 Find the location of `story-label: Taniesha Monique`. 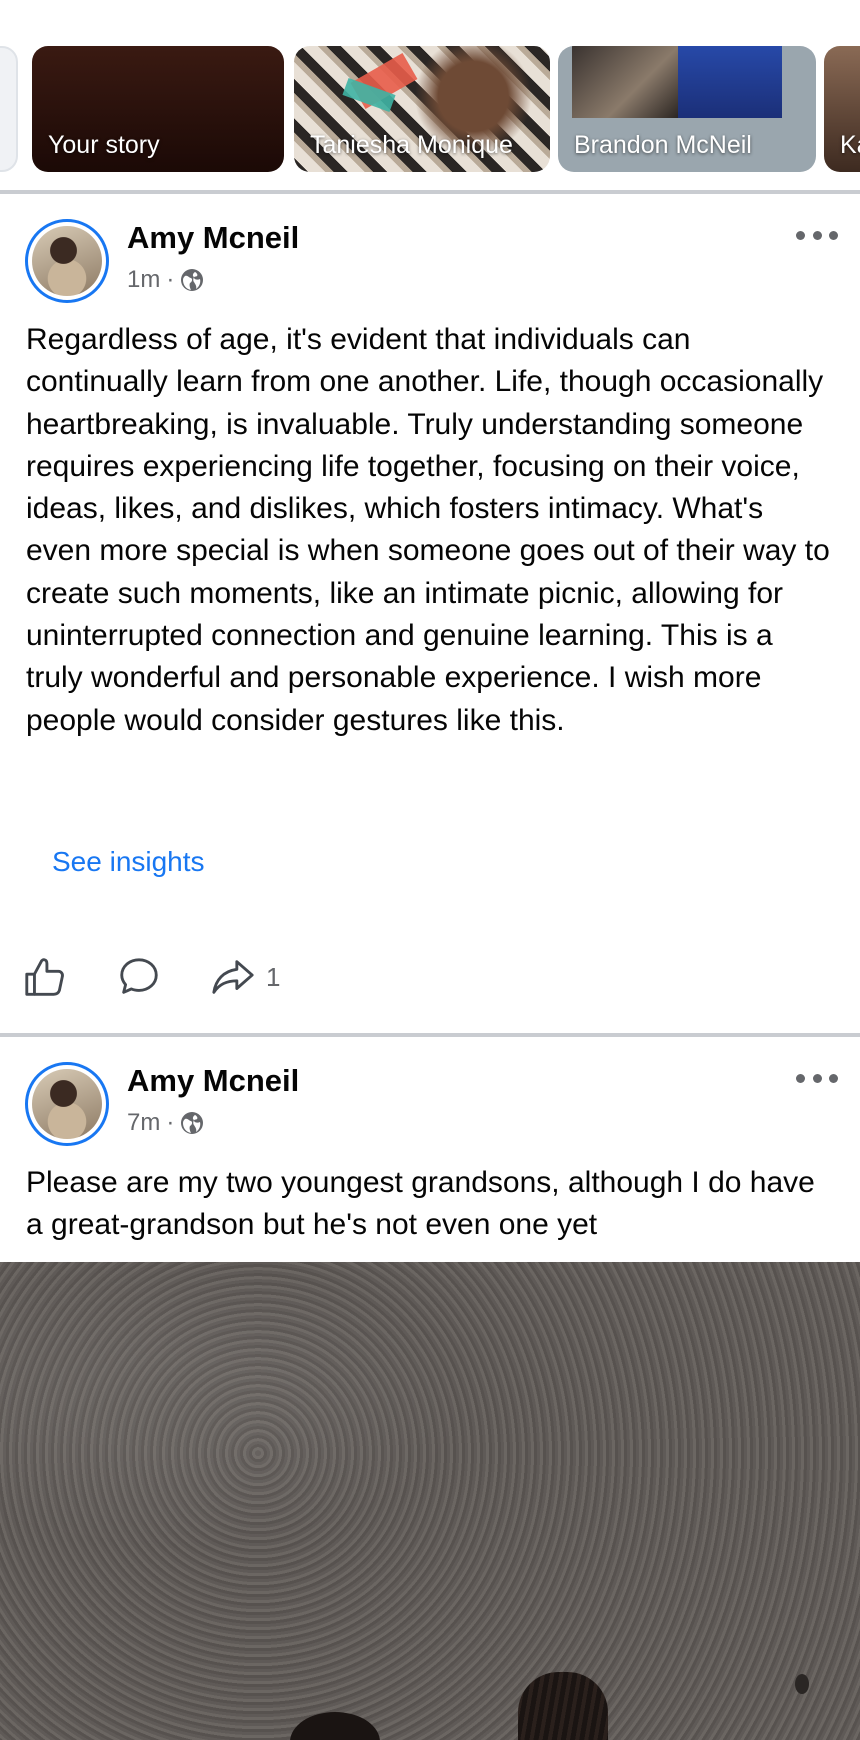

story-label: Taniesha Monique is located at coordinates (411, 145).